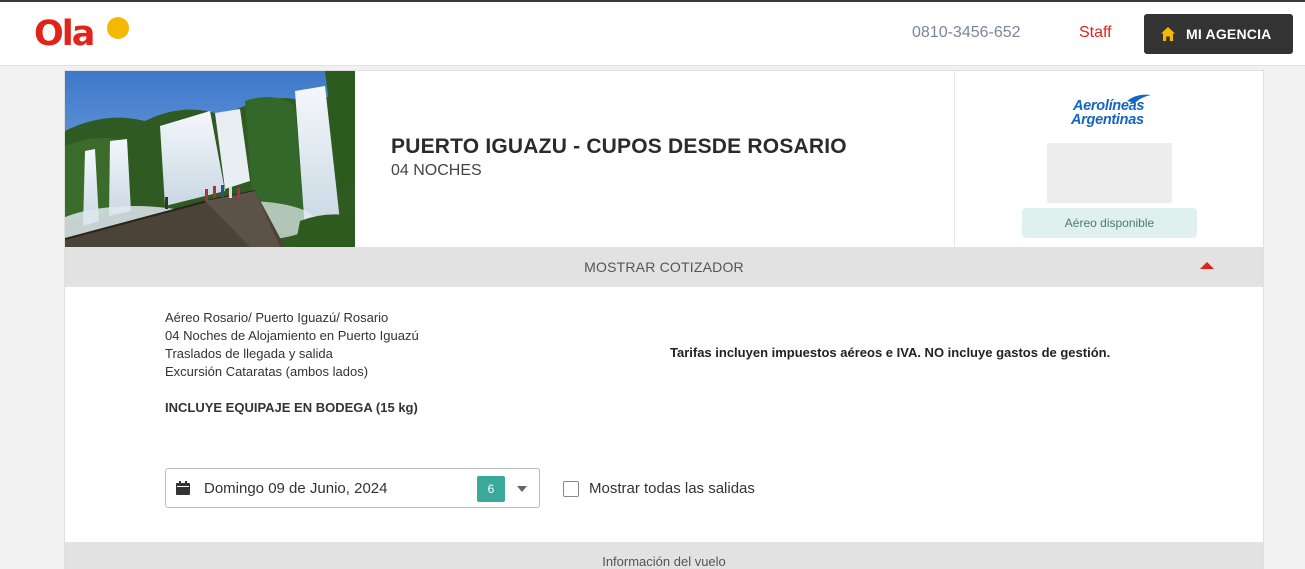  What do you see at coordinates (1109, 223) in the screenshot?
I see `aereo-disponible-badge: Aéreo disponible` at bounding box center [1109, 223].